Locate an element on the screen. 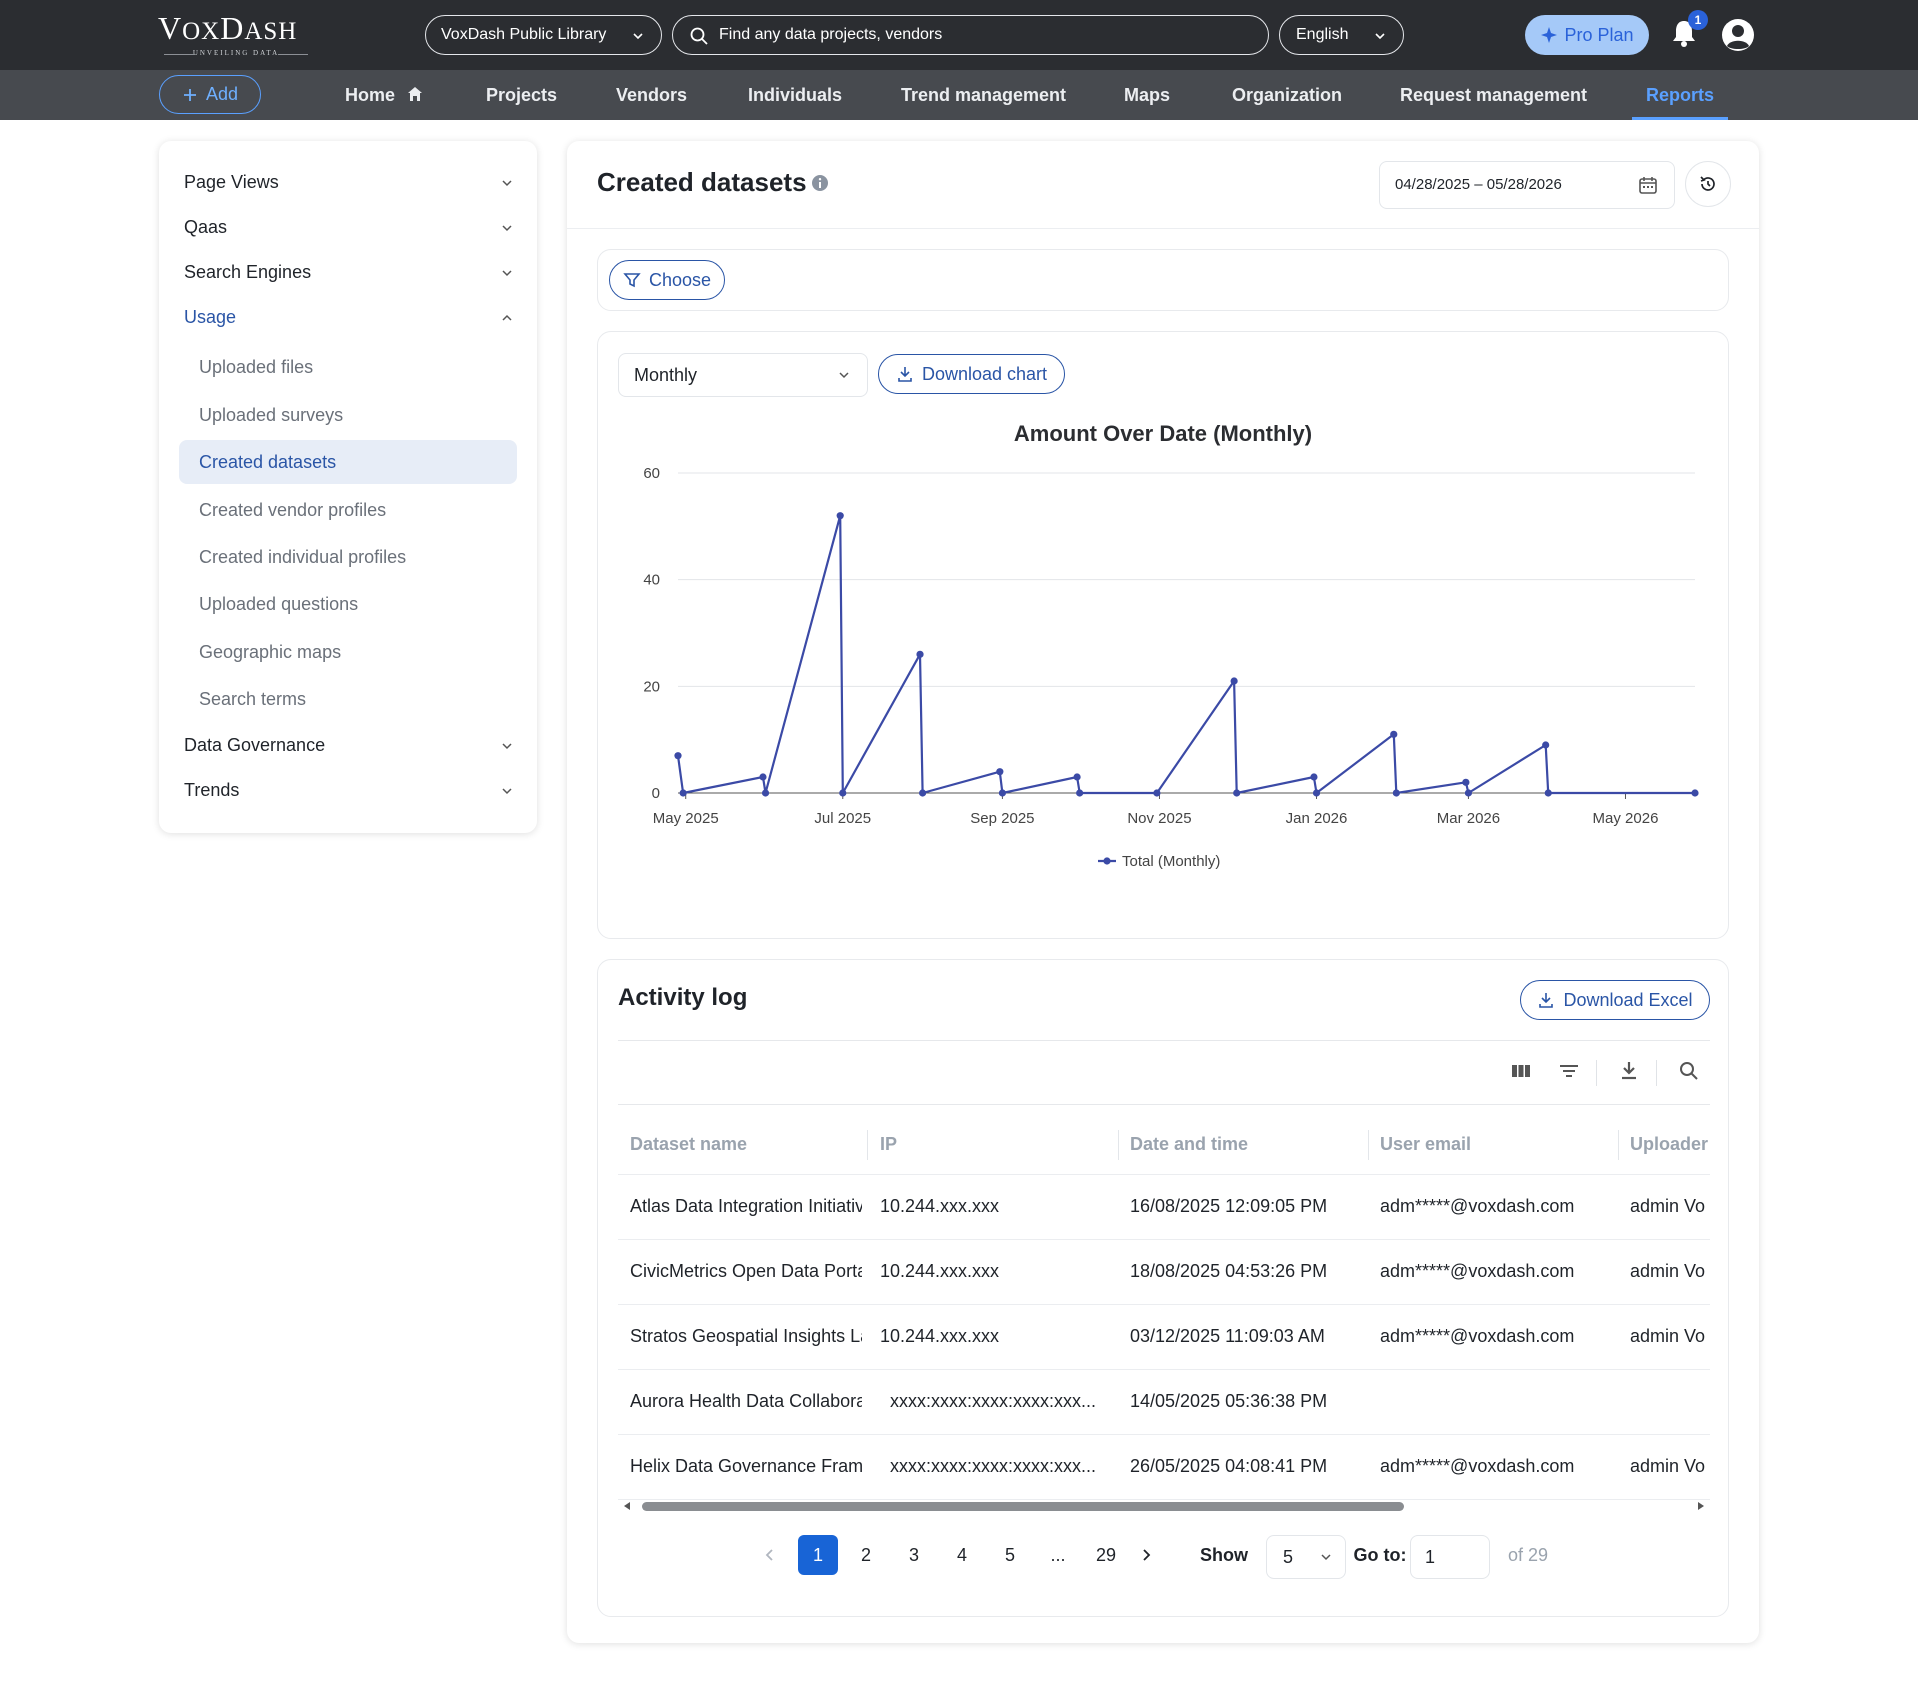 The image size is (1918, 1682). x-tick-label: Jan 2026 is located at coordinates (1317, 818).